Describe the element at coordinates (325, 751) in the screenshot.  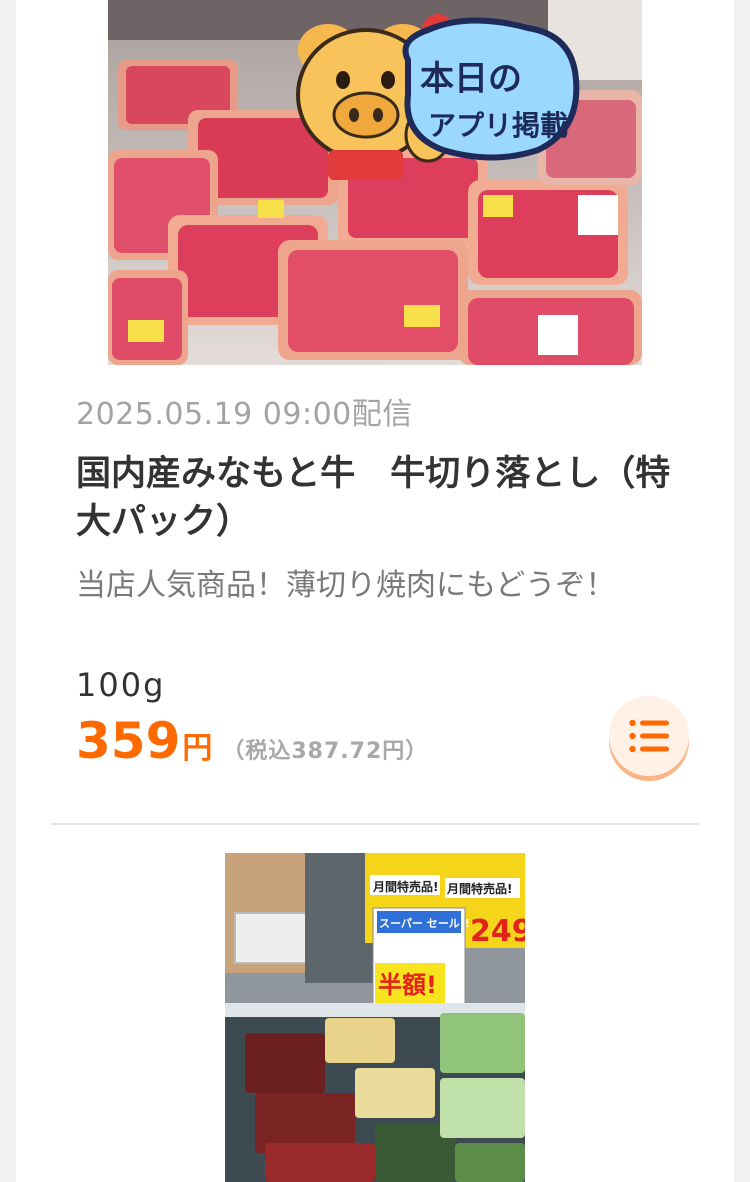
I see `price-tax-included: （税込387.72円）` at that location.